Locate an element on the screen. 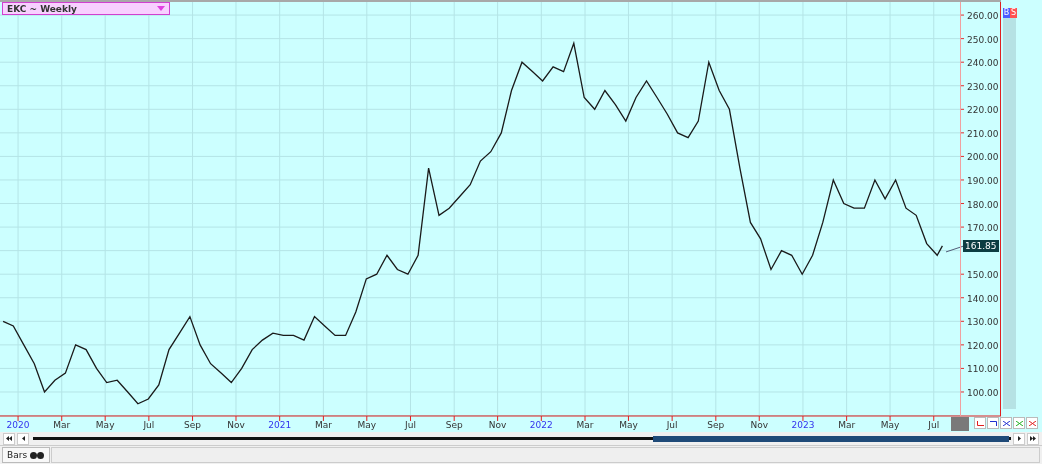 Image resolution: width=1042 pixels, height=464 pixels. axis-label: 150.00 is located at coordinates (983, 275).